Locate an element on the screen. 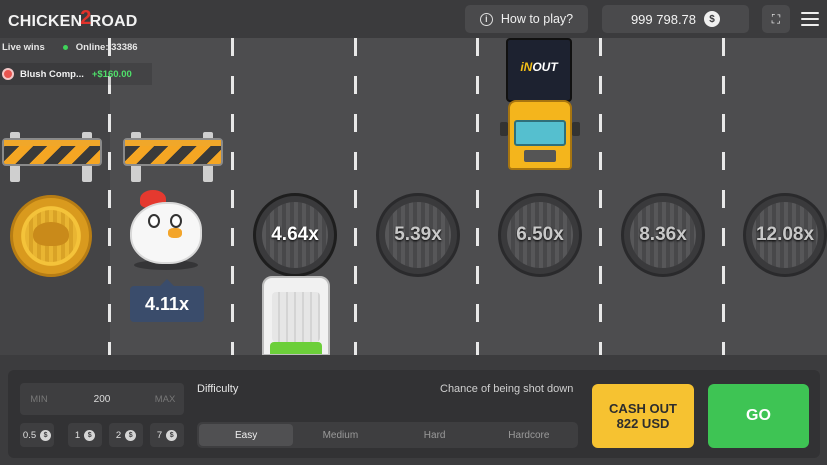 The height and width of the screenshot is (465, 827). online-count-text: Online: 33386 is located at coordinates (106, 47).